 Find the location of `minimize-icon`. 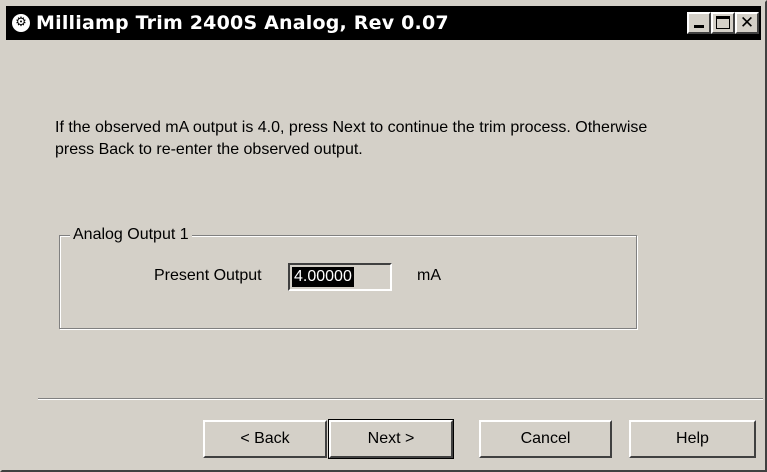

minimize-icon is located at coordinates (699, 26).